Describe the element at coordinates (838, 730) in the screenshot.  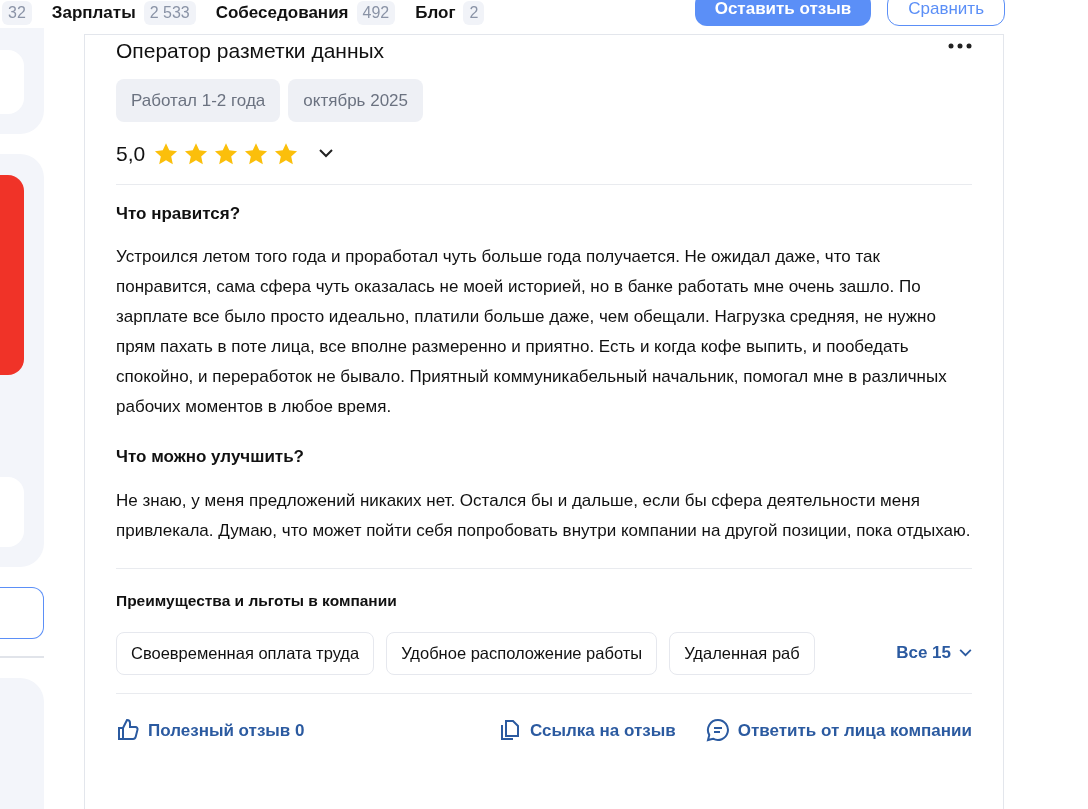
I see `reply-button: Ответить от лица компании` at that location.